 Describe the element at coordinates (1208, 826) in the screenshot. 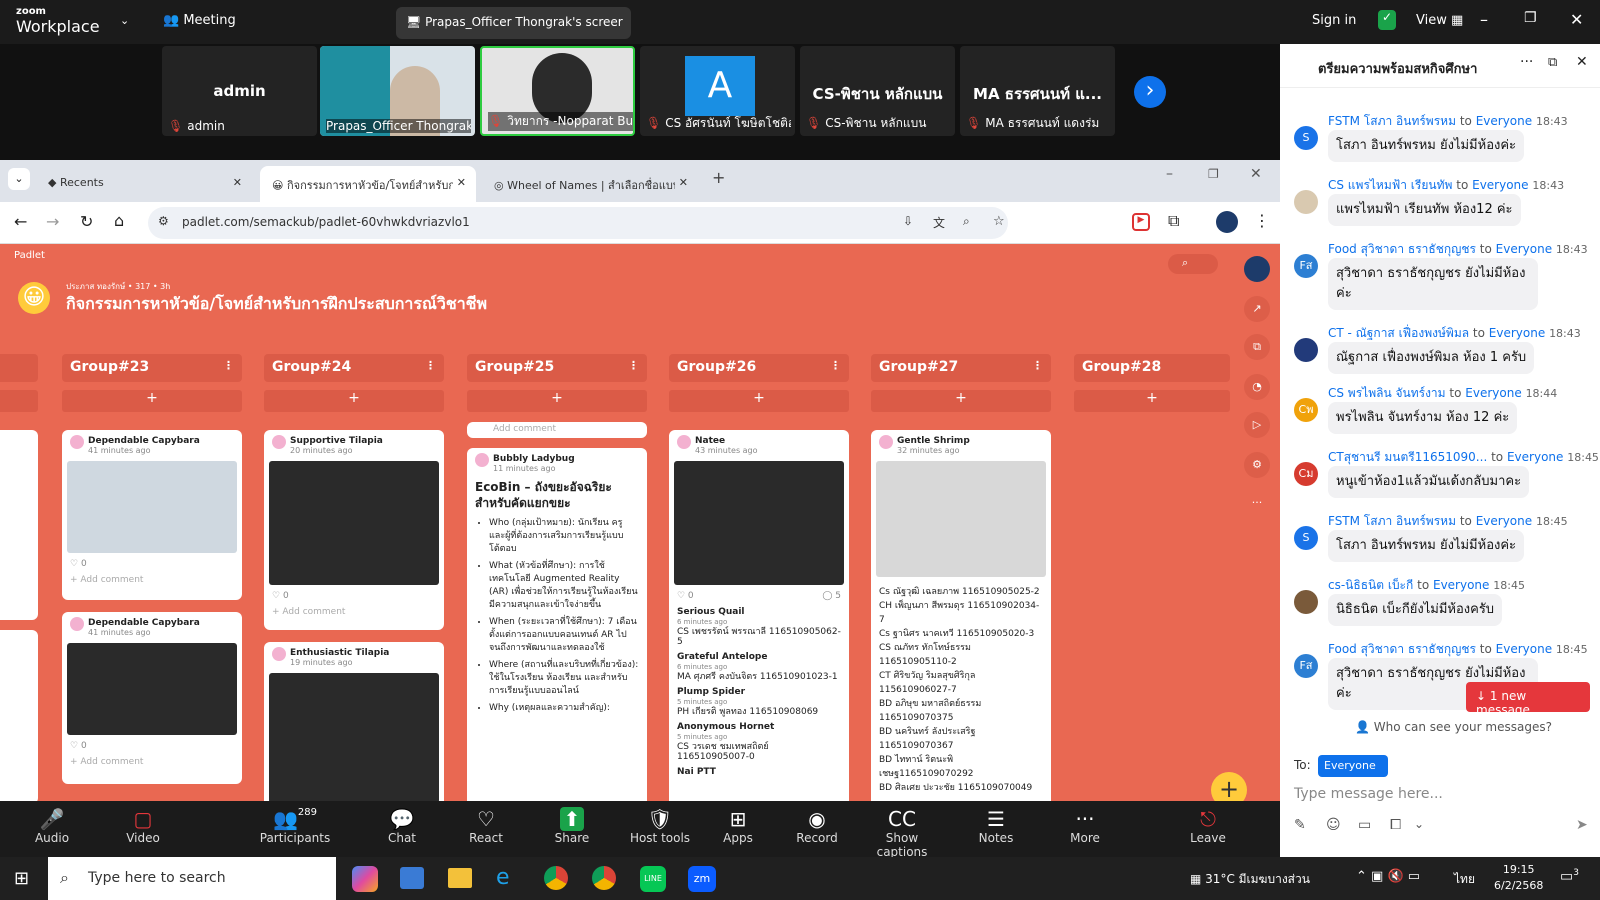

I see `toolbar-leave-button: ⎋ Leave` at that location.